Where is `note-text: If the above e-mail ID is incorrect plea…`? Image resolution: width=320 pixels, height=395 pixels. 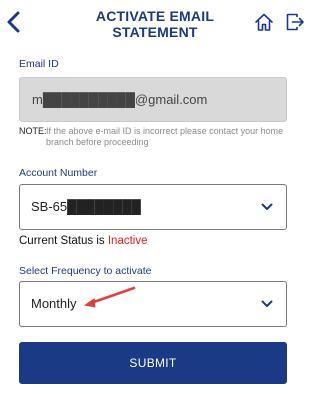
note-text: If the above e-mail ID is incorrect plea… is located at coordinates (165, 136).